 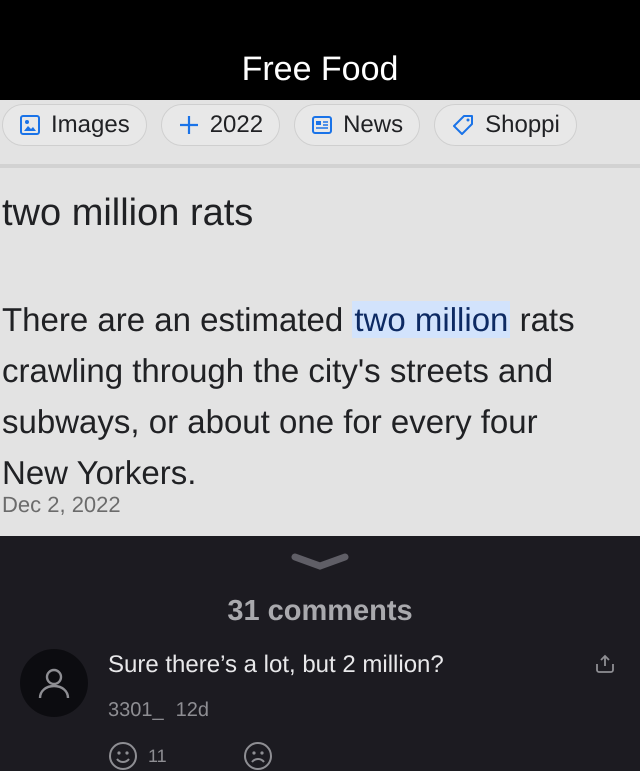 What do you see at coordinates (605, 664) in the screenshot?
I see `share-icon` at bounding box center [605, 664].